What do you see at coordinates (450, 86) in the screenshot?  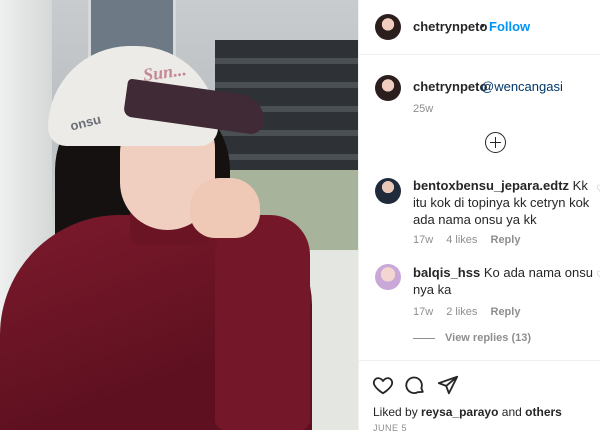 I see `caption-username: chetrynpeto` at bounding box center [450, 86].